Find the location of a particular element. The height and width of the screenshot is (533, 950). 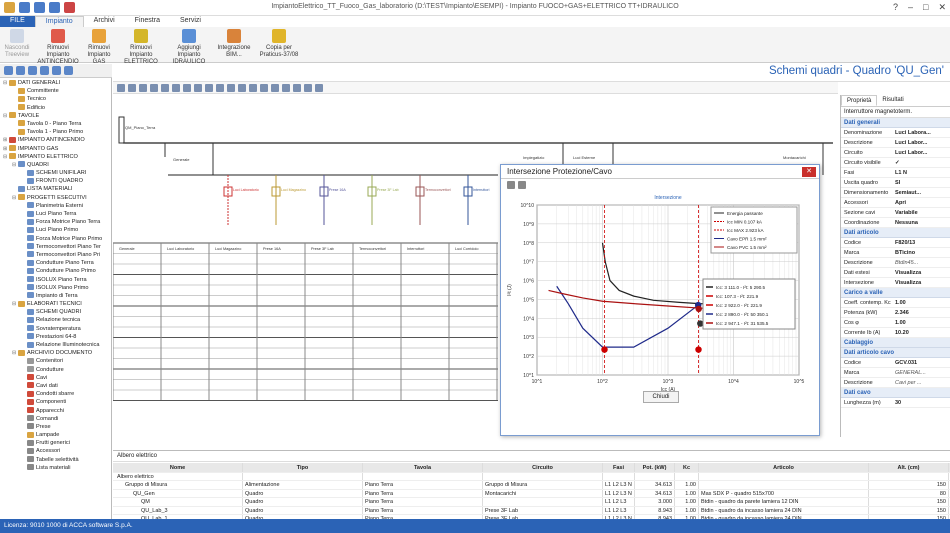

property-row: Codice F820/13 is located at coordinates (895, 243).